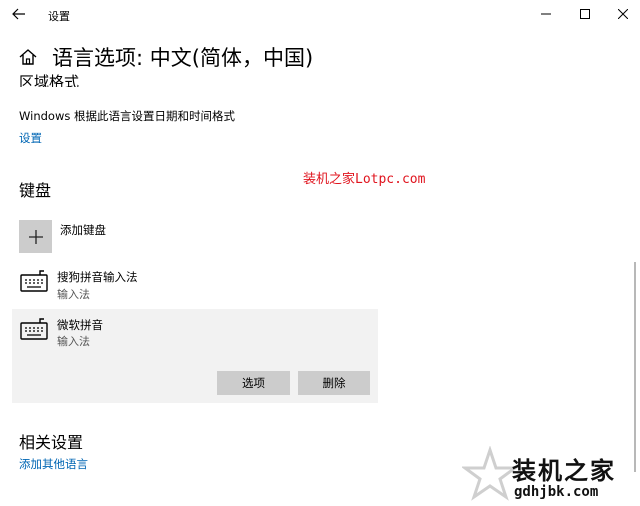  Describe the element at coordinates (334, 383) in the screenshot. I see `delete-button: 删除` at that location.